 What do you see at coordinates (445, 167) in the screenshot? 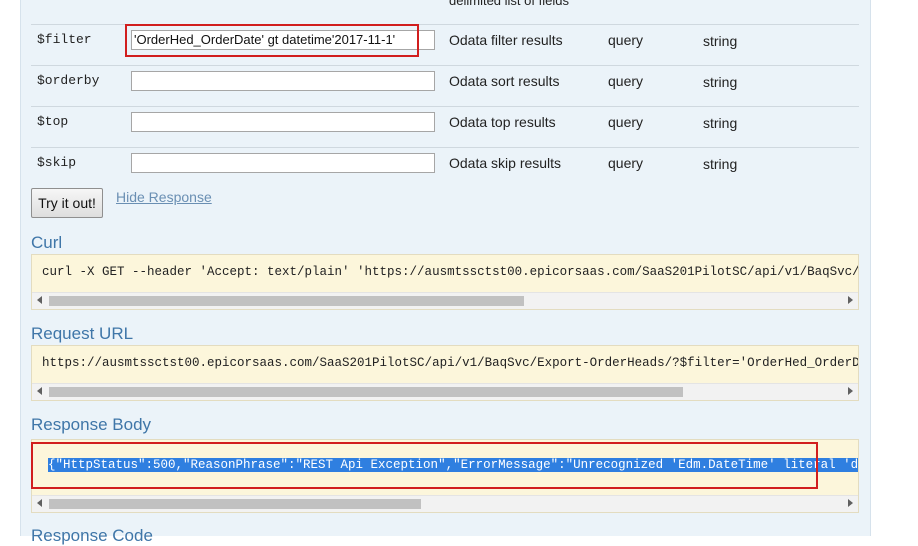
I see `param-row-skip: $skip Odata skip results query string` at bounding box center [445, 167].